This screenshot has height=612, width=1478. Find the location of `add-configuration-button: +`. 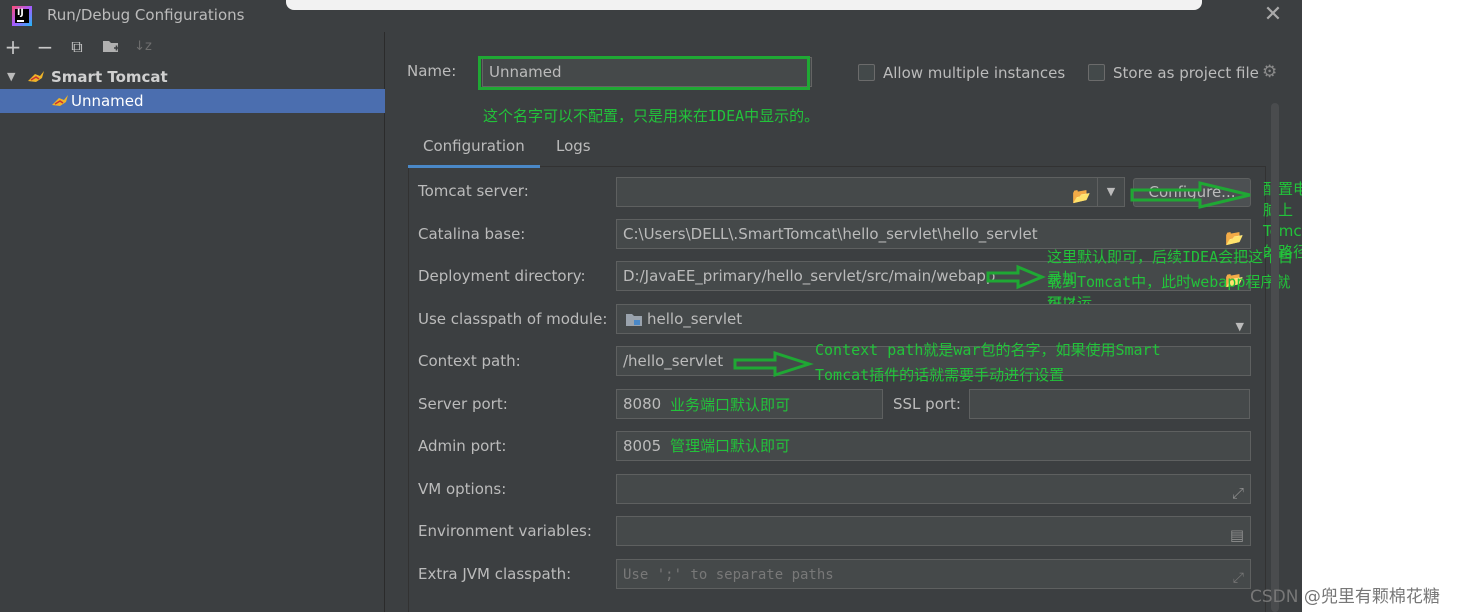

add-configuration-button: + is located at coordinates (13, 47).